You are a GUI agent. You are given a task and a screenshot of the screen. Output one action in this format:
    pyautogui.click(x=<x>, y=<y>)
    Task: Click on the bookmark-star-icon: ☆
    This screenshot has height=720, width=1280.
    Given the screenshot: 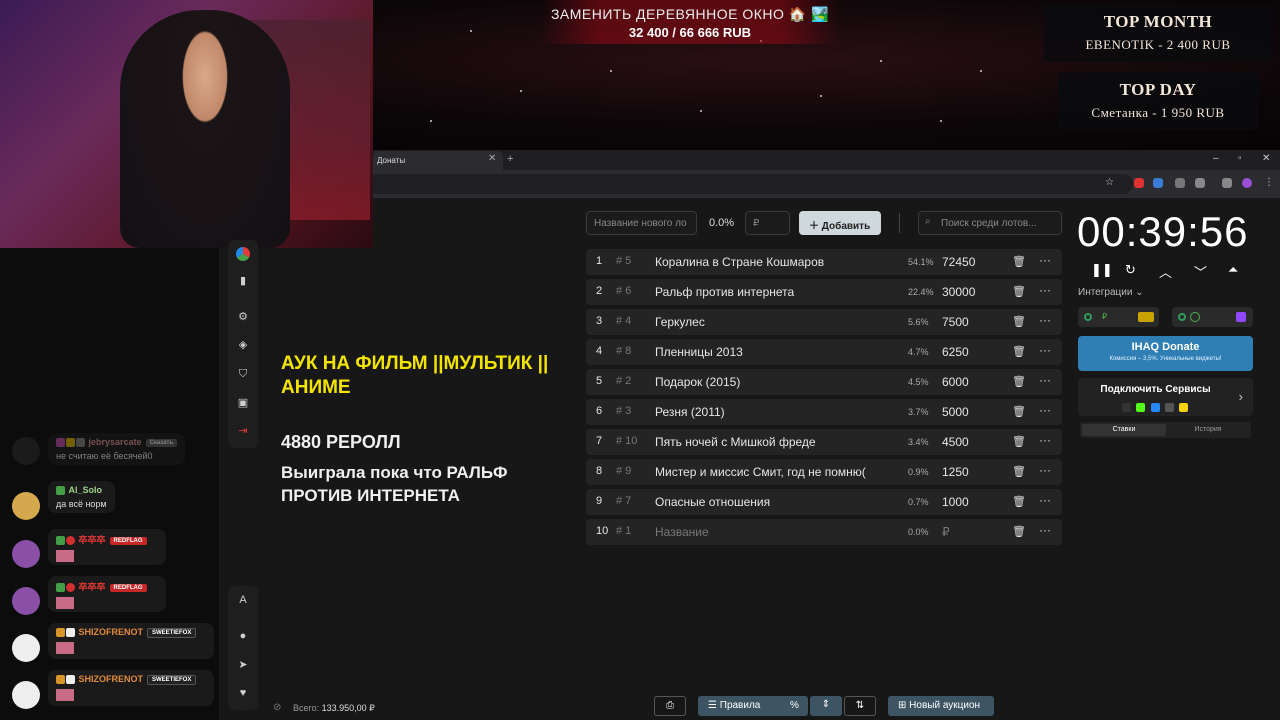 What is the action you would take?
    pyautogui.click(x=1109, y=182)
    